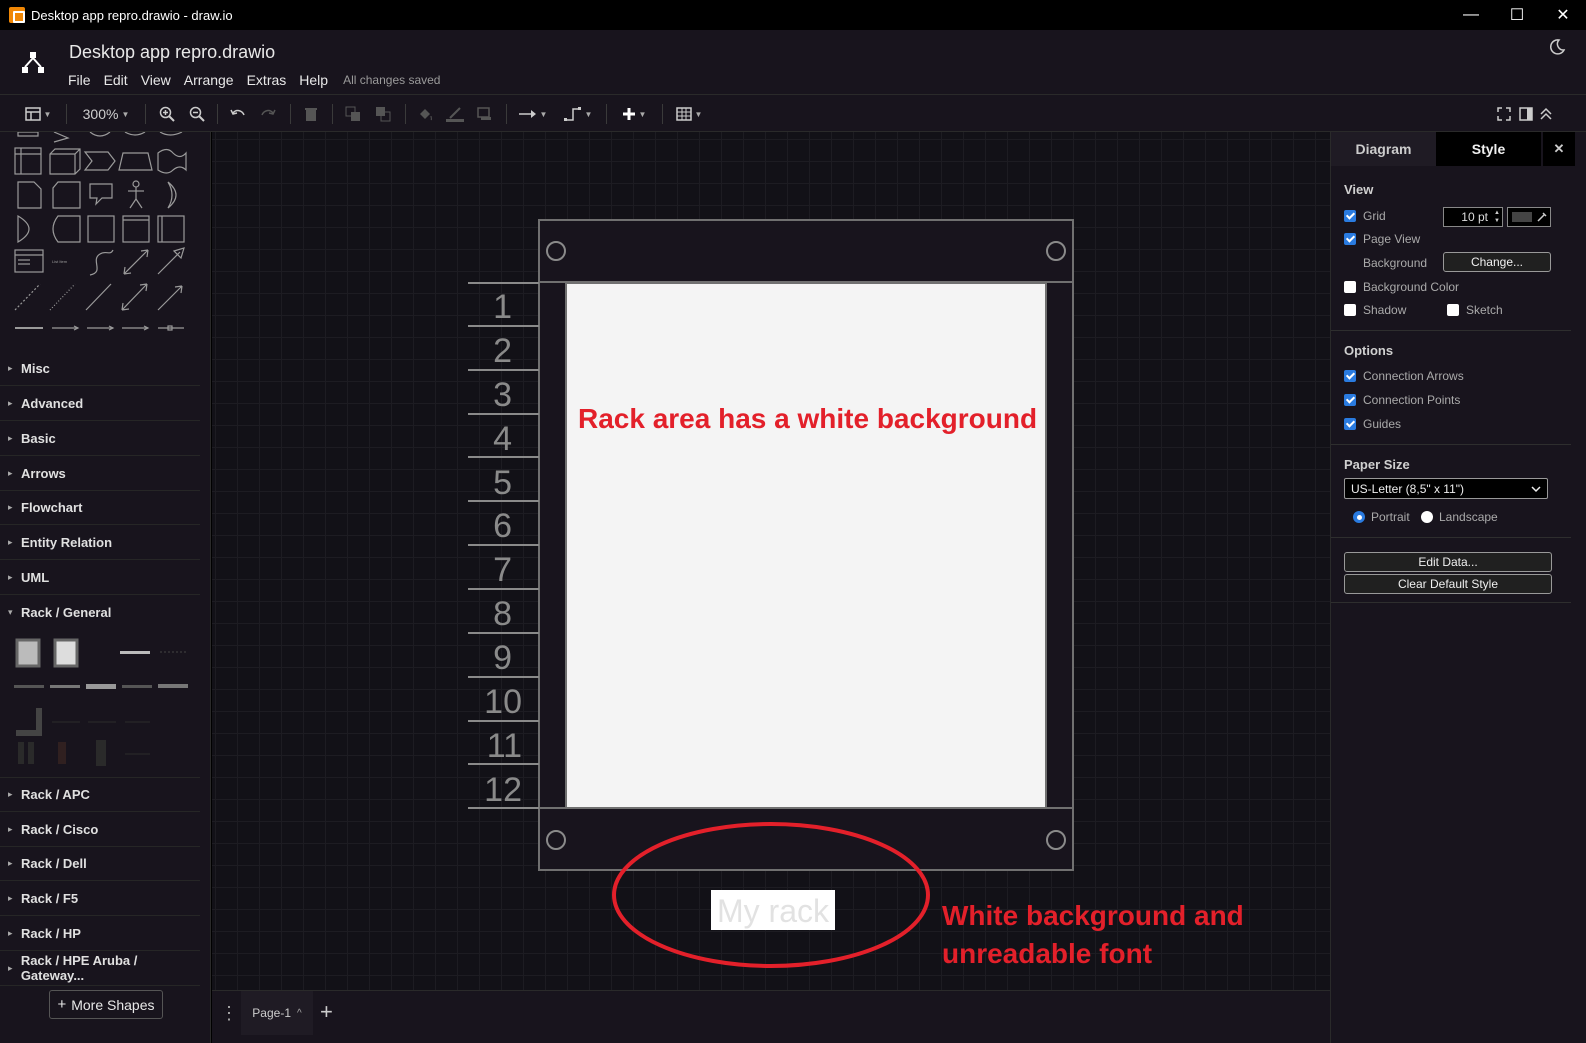 The image size is (1586, 1043). Describe the element at coordinates (383, 114) in the screenshot. I see `to-back-button` at that location.